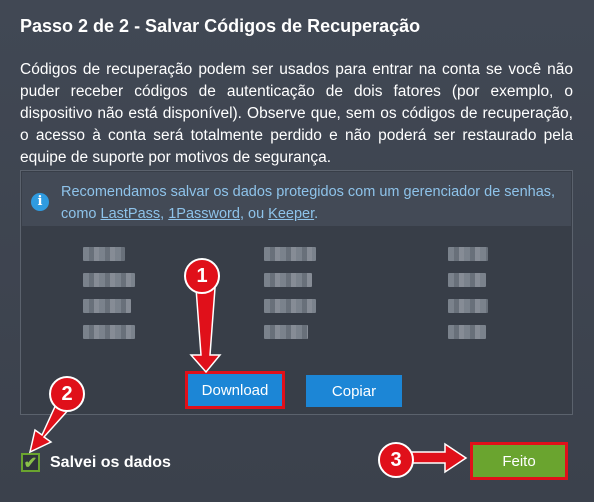  I want to click on step-marker-2: 2, so click(67, 394).